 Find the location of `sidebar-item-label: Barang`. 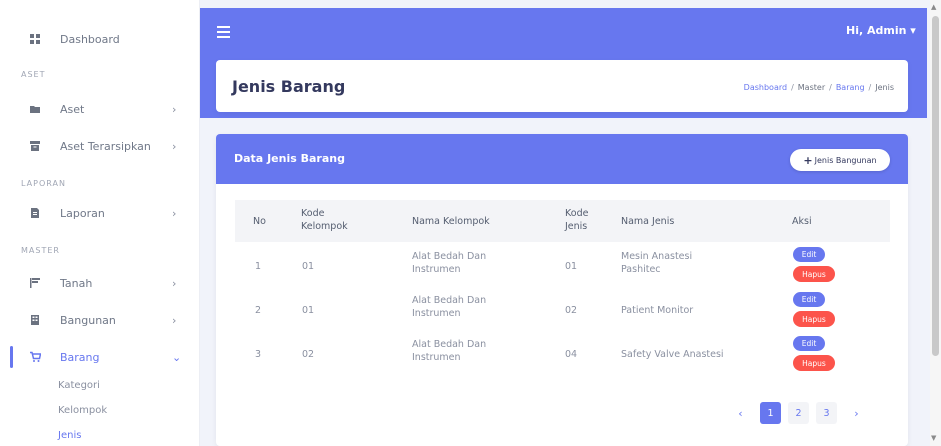

sidebar-item-label: Barang is located at coordinates (80, 357).